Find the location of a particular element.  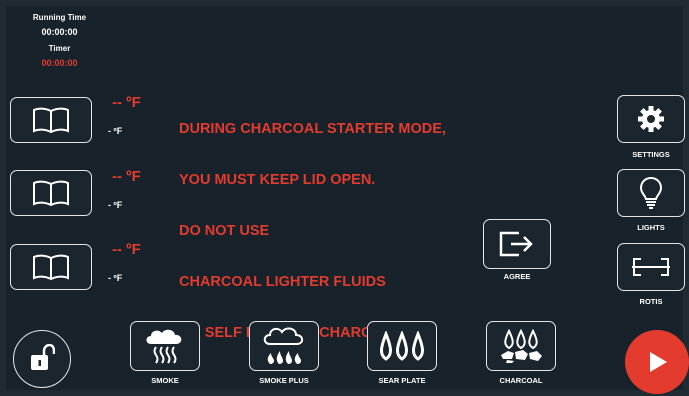

warning-line: YOU MUST KEEP LID OPEN. is located at coordinates (277, 180).